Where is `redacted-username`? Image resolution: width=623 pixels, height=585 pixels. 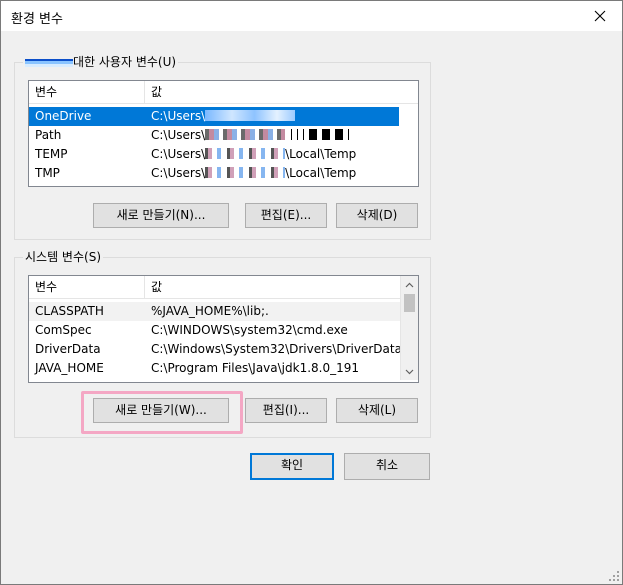 redacted-username is located at coordinates (49, 62).